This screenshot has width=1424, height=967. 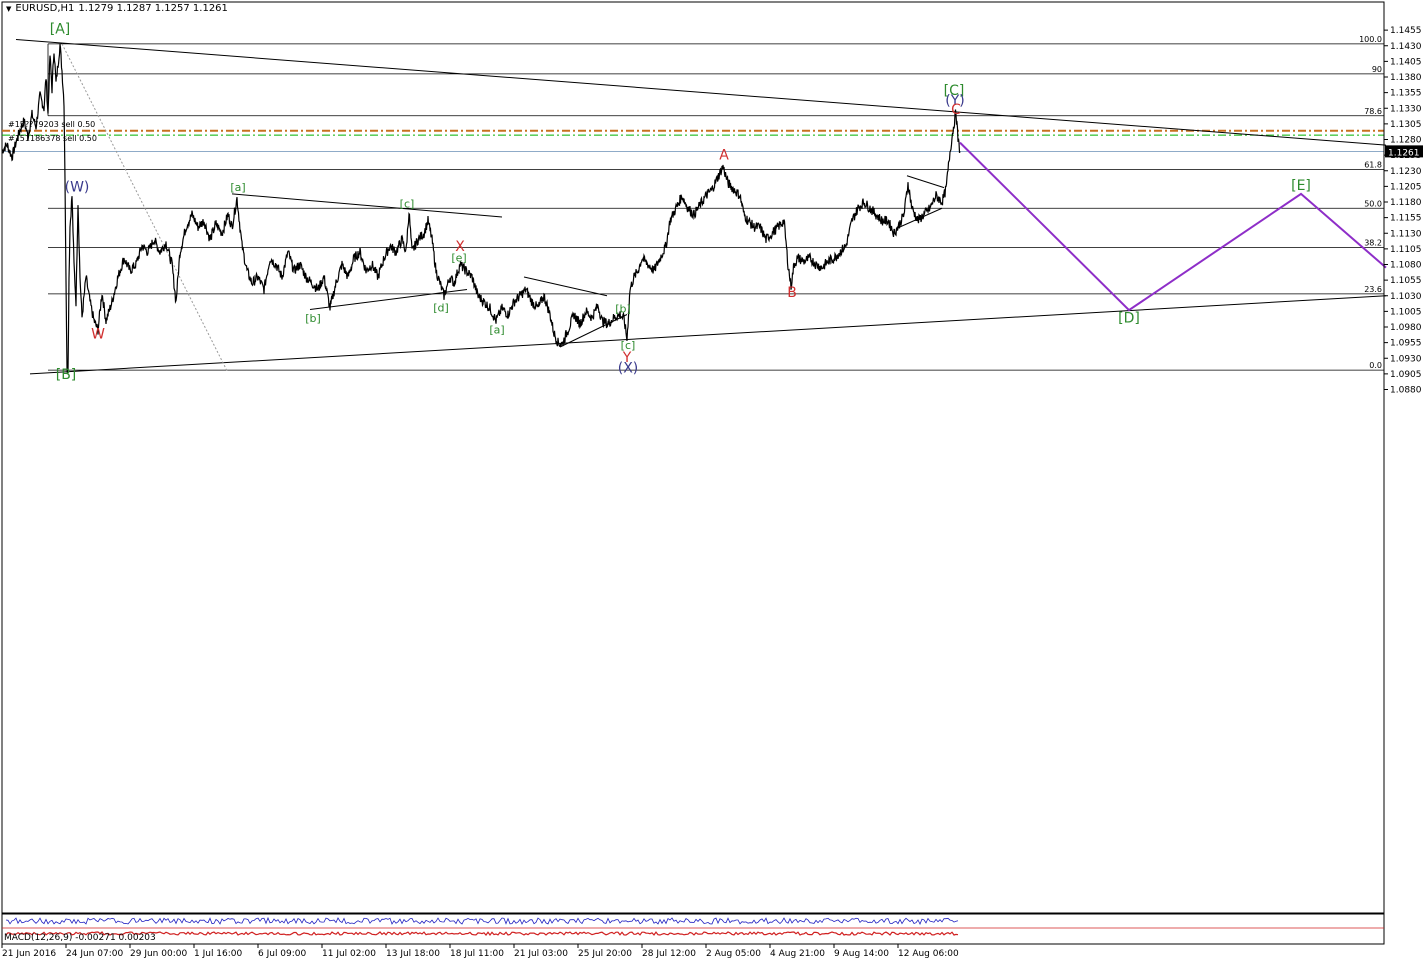 I want to click on price-tick-label-0: 1.0880, so click(x=1406, y=391).